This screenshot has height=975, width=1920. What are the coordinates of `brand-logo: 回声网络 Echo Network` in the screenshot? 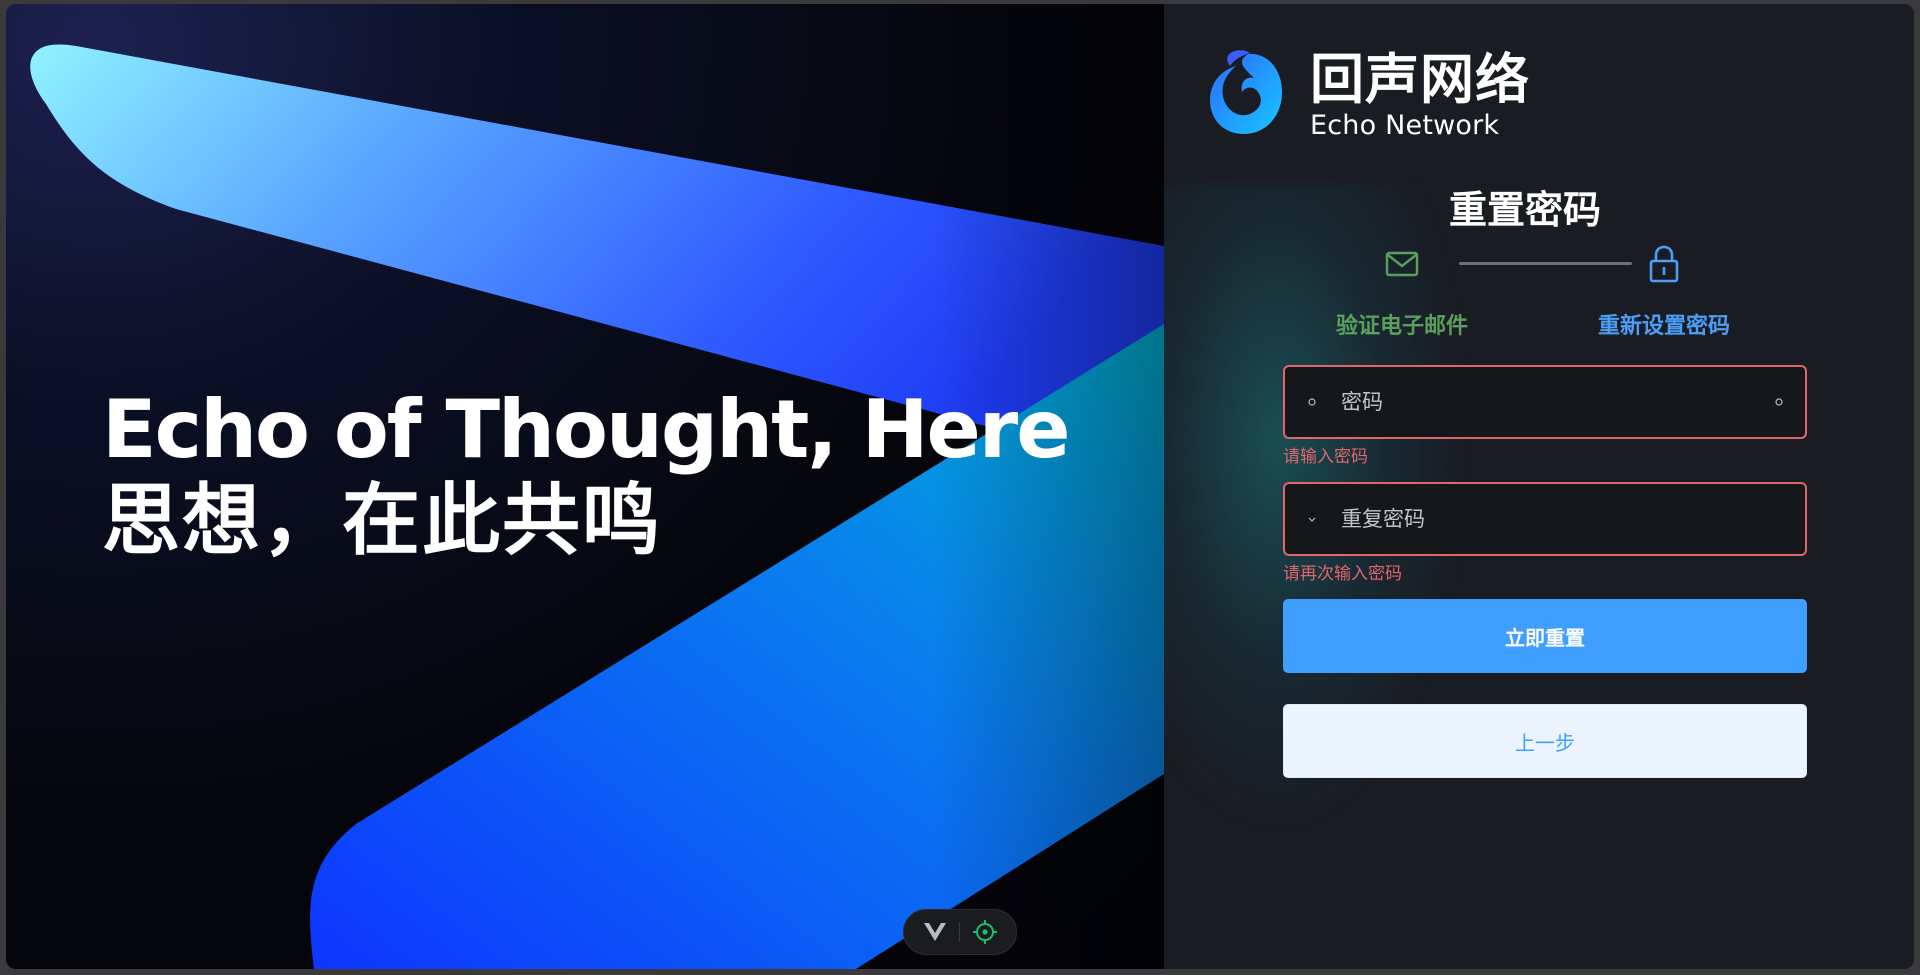 It's located at (1369, 95).